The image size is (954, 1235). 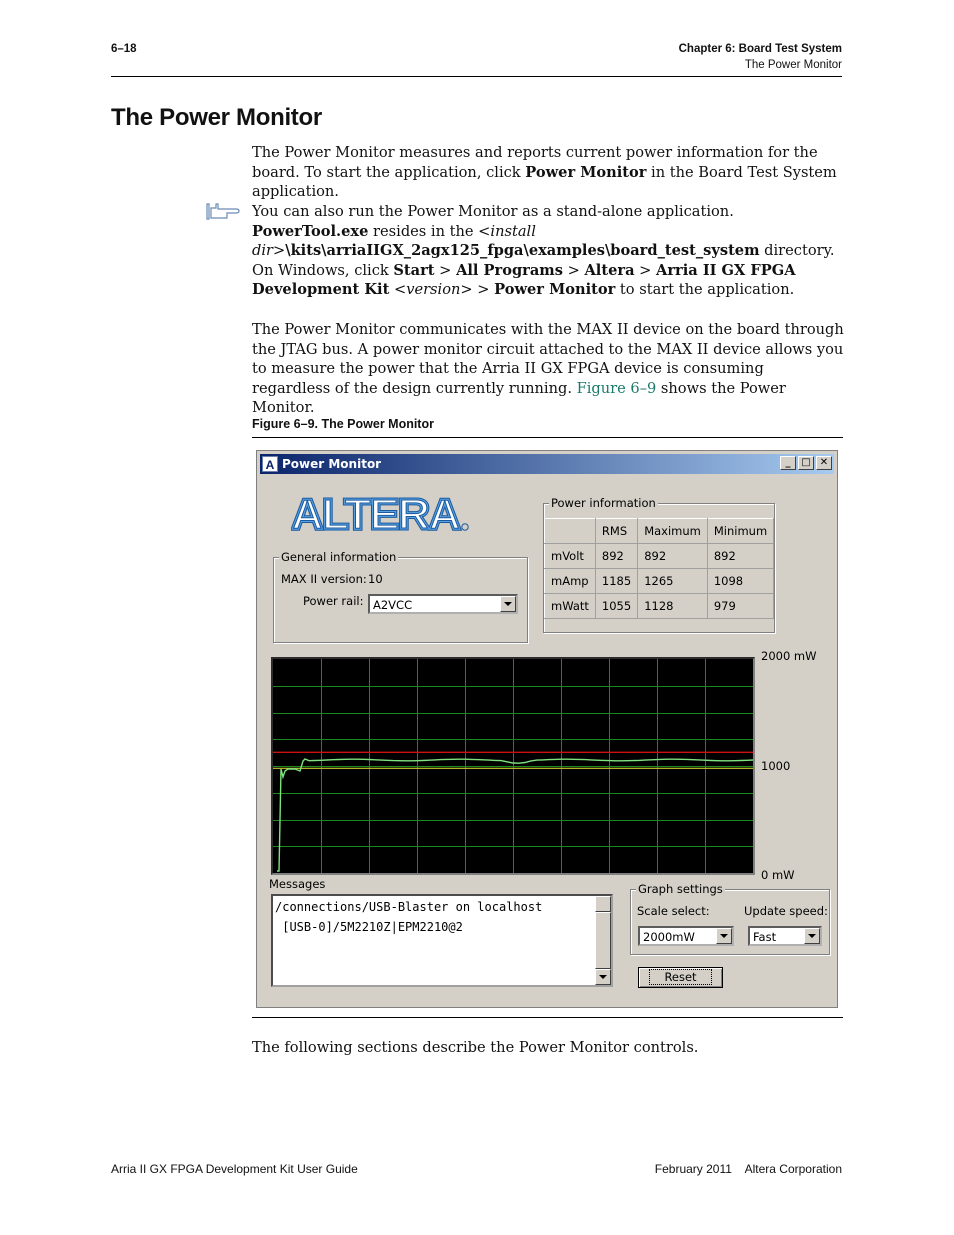 I want to click on messages-scrollbar, so click(x=603, y=940).